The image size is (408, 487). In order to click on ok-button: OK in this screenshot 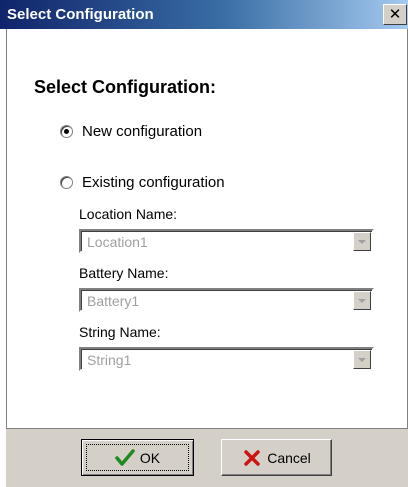, I will do `click(137, 457)`.